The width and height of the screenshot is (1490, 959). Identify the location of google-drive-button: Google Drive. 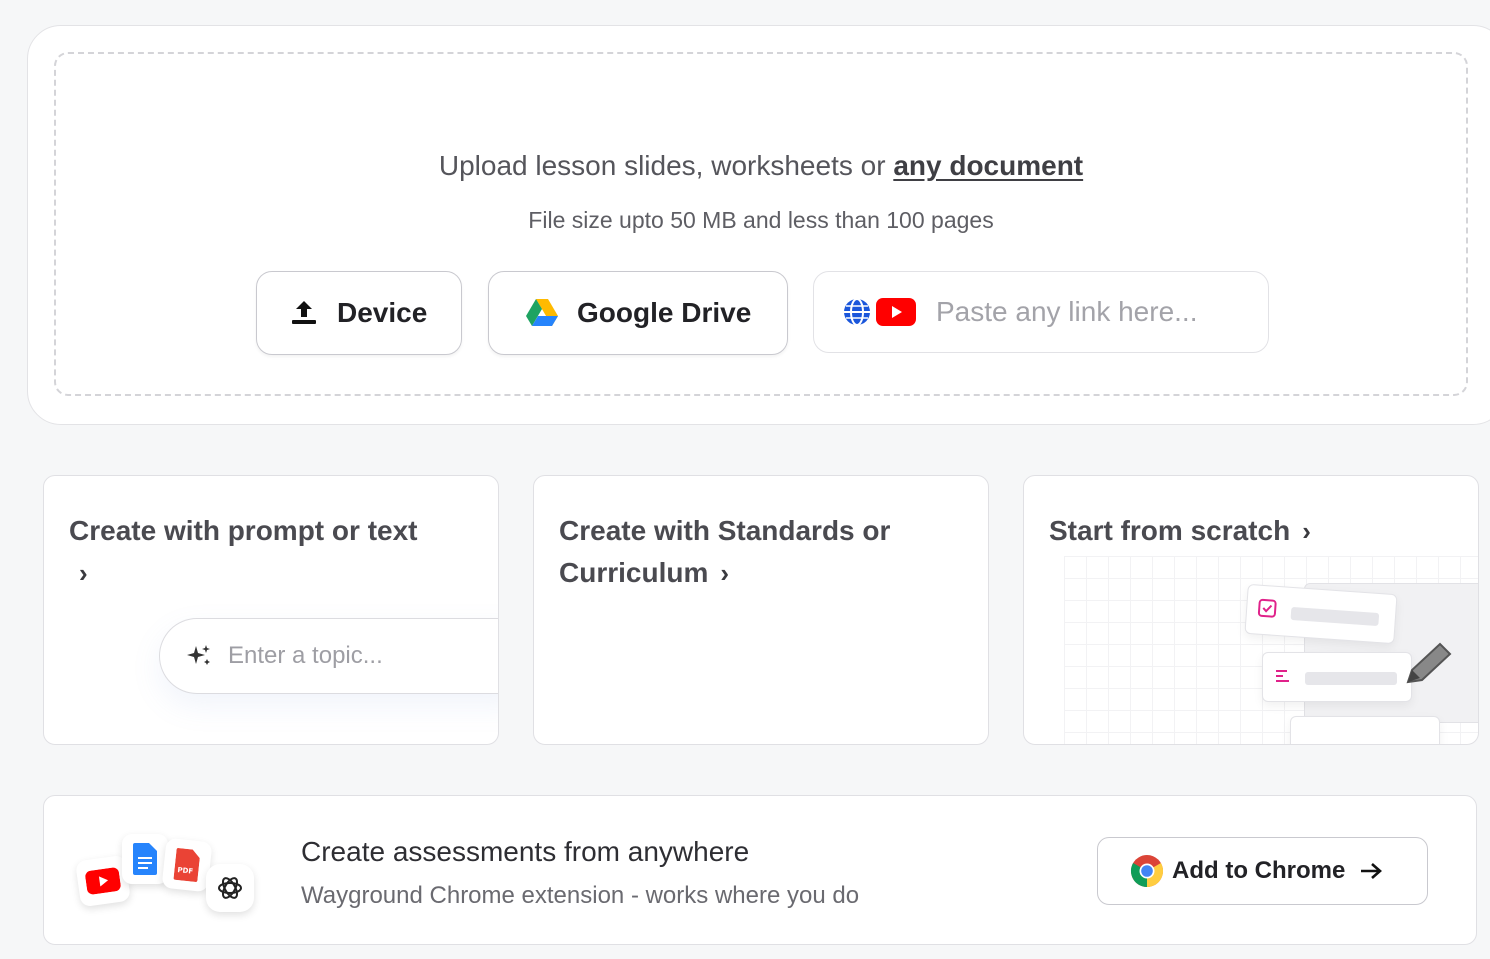
(638, 313).